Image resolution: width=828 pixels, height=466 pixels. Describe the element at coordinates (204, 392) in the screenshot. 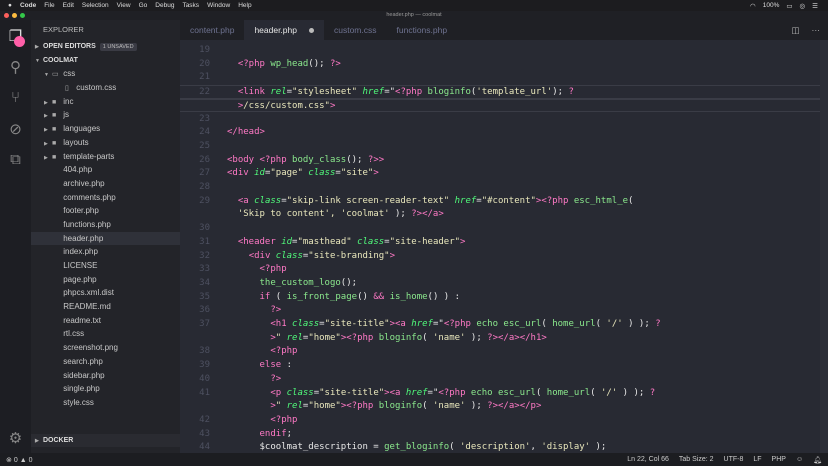

I see `line-number: 41` at that location.